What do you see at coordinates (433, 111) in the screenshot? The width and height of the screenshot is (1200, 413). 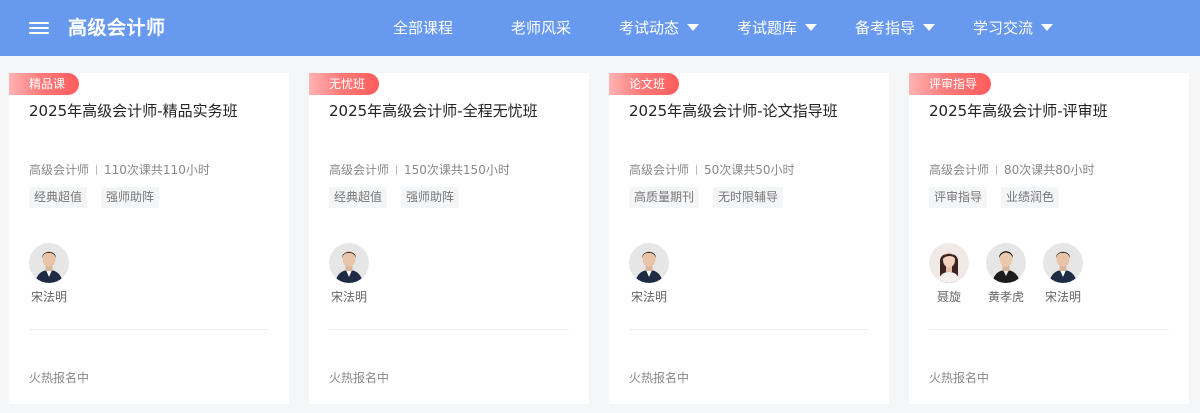 I see `course-title: 2025年高级会计师-全程无忧班` at bounding box center [433, 111].